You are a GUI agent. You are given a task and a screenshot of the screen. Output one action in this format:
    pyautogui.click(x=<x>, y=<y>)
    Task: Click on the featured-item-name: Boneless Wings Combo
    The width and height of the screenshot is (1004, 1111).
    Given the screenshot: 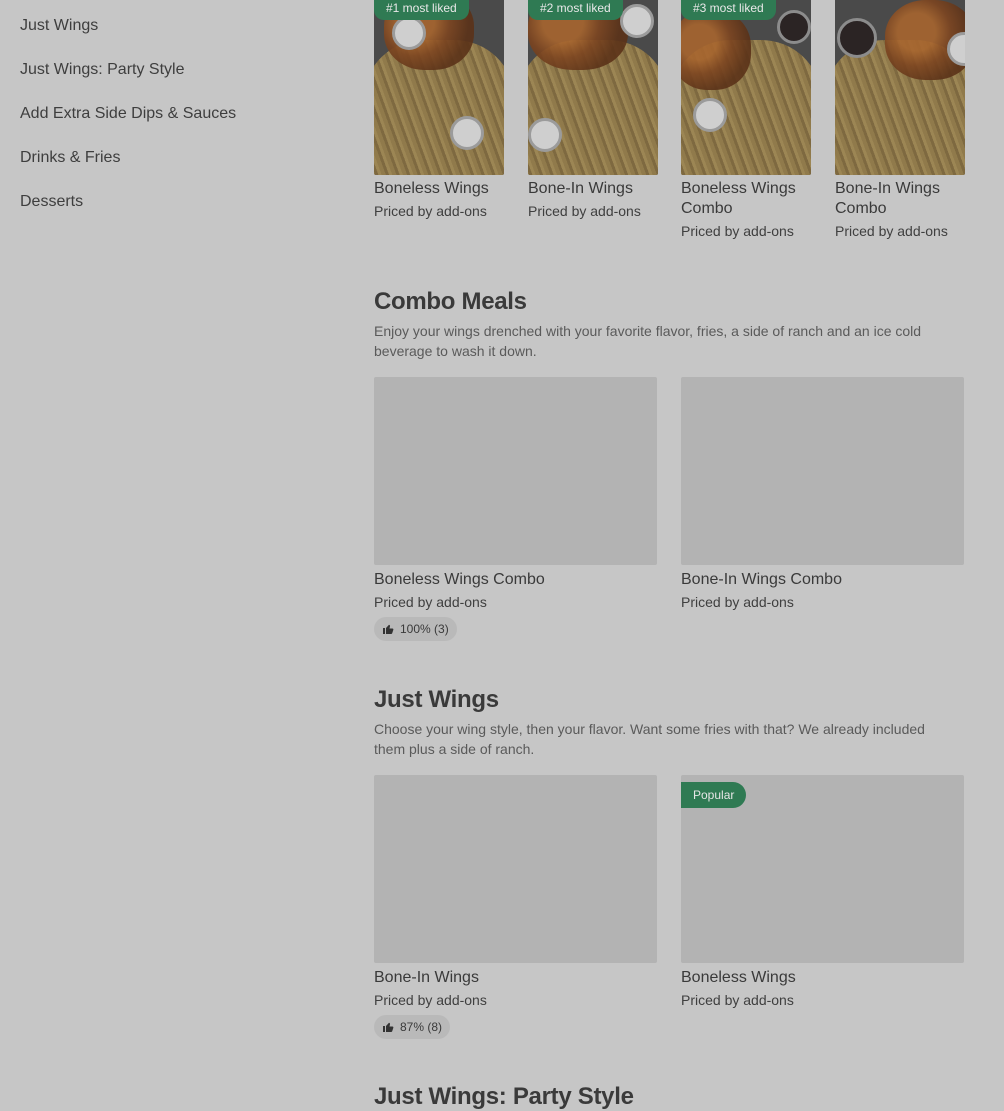 What is the action you would take?
    pyautogui.click(x=738, y=198)
    